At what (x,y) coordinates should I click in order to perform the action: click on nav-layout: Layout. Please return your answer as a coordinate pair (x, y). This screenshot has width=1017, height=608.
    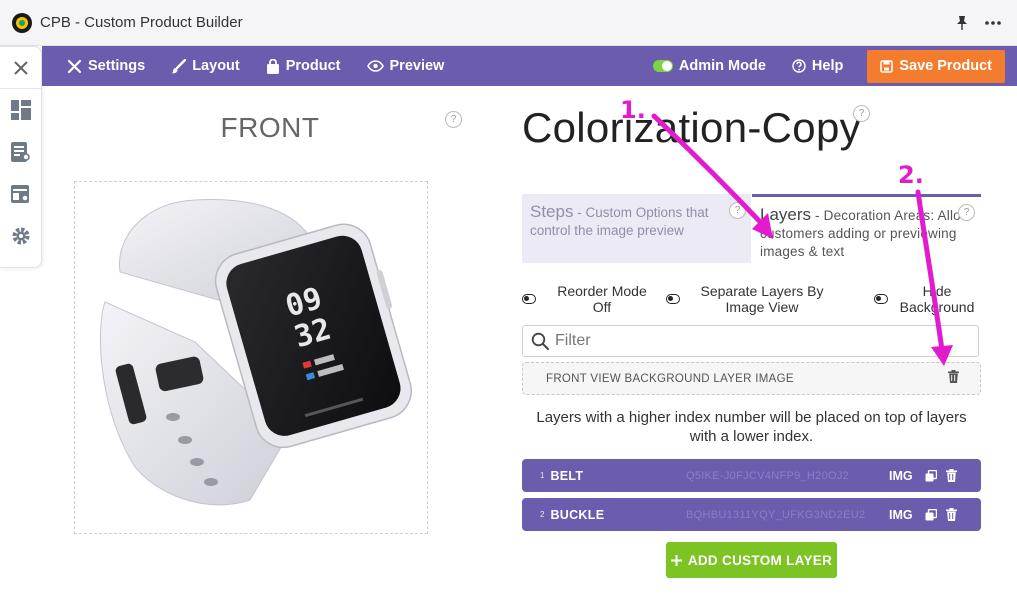
    Looking at the image, I should click on (205, 66).